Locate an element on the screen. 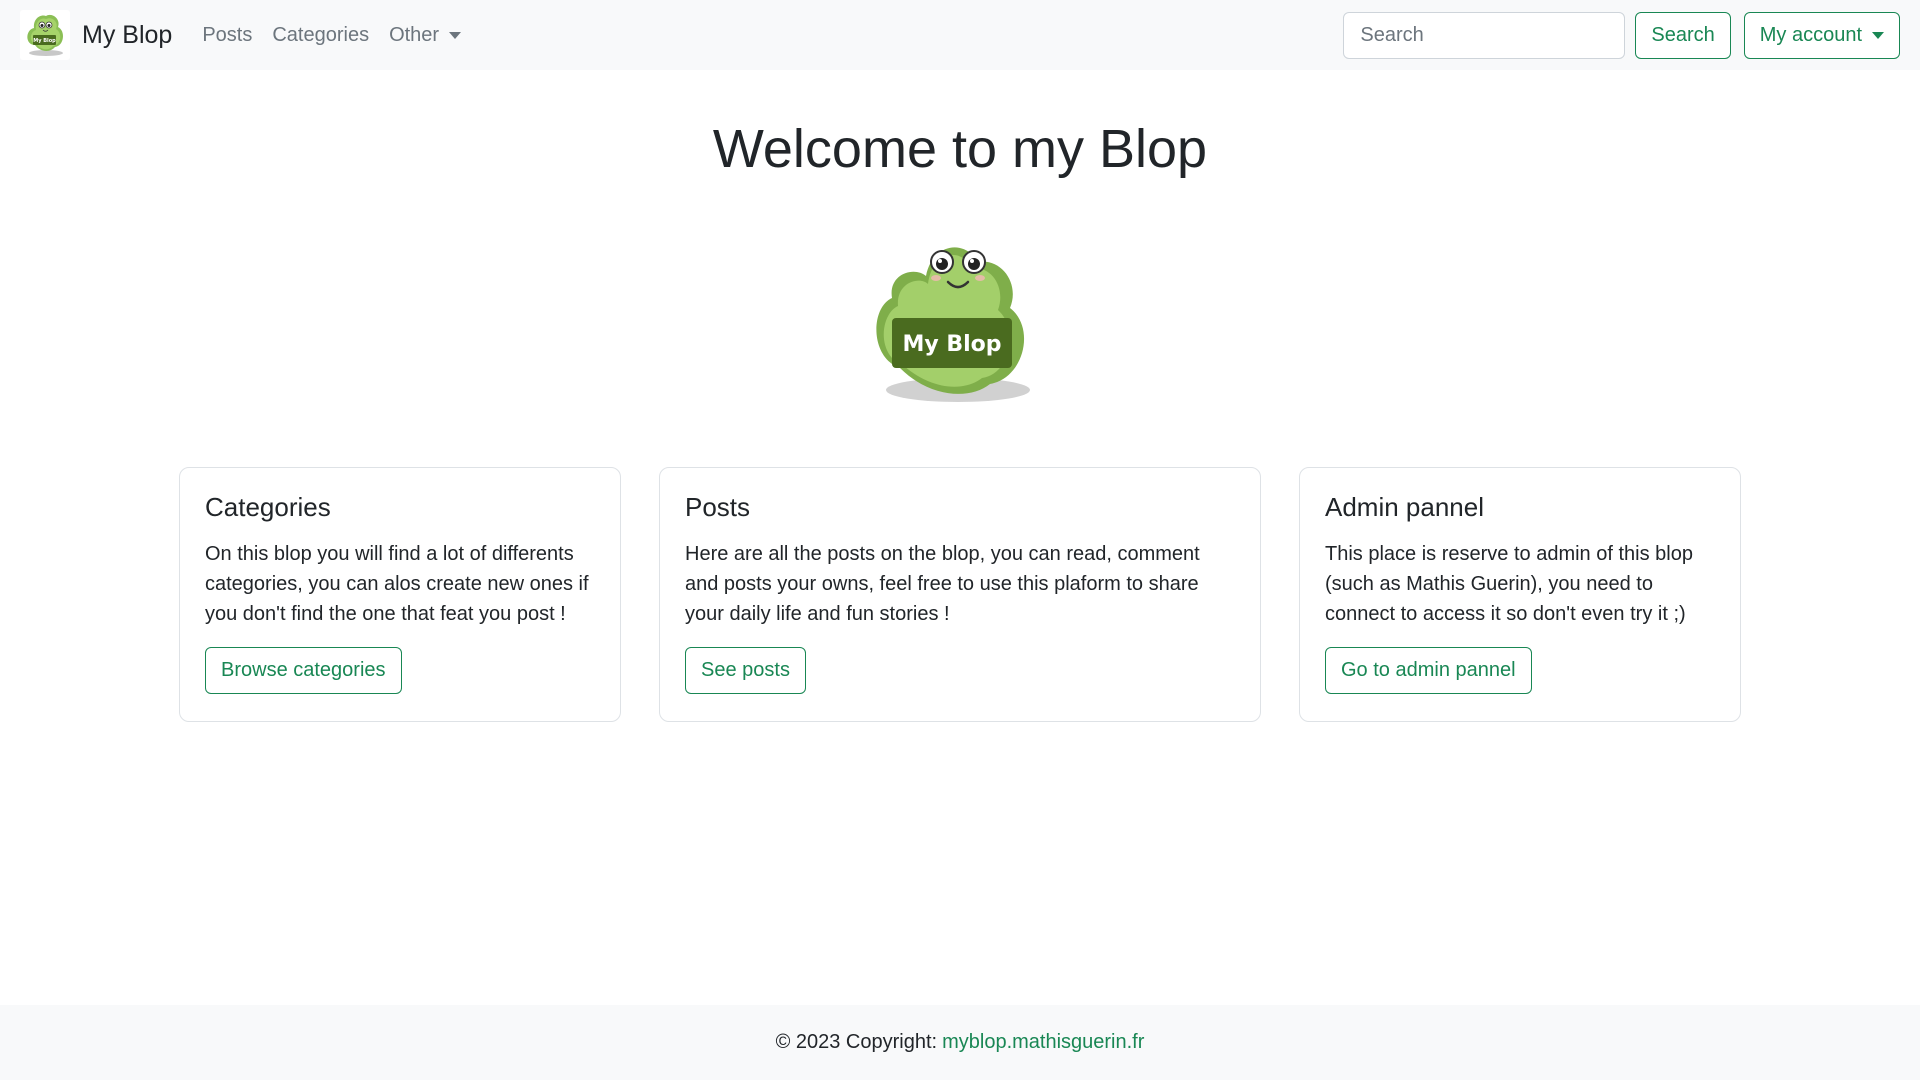 The image size is (1920, 1080). nav-right: Search My account is located at coordinates (1621, 35).